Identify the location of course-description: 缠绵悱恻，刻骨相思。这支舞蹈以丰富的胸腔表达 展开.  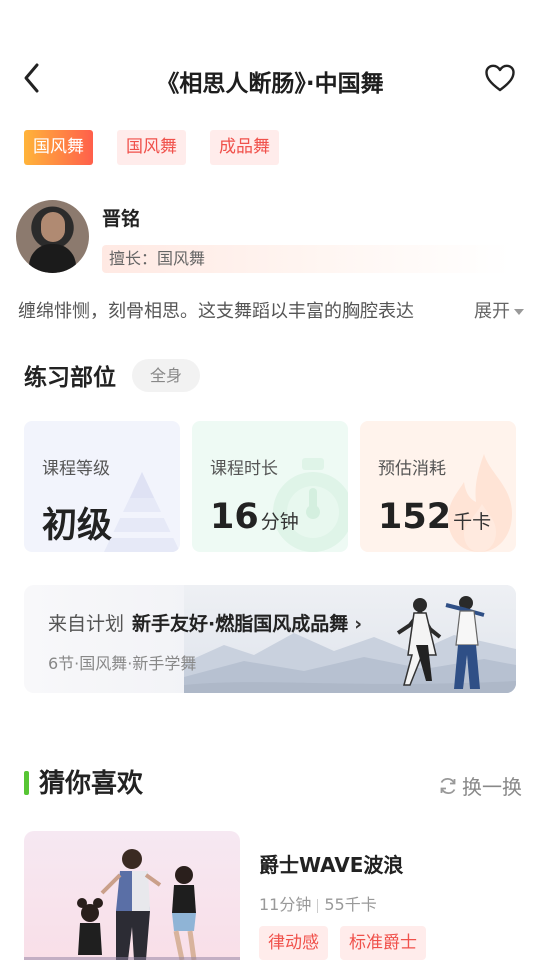
(271, 310).